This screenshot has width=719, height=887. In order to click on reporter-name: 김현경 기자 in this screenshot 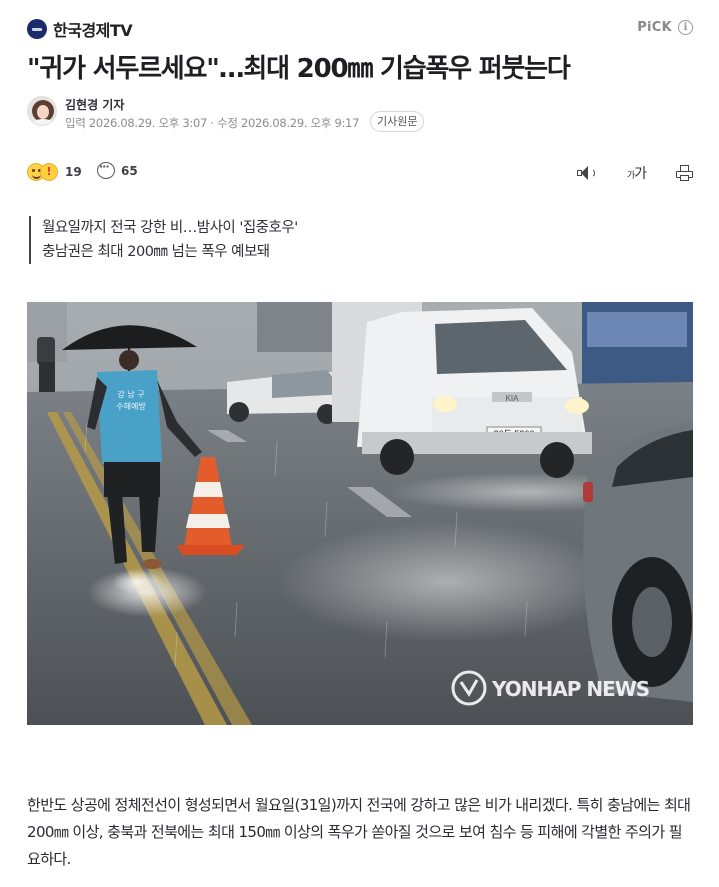, I will do `click(94, 104)`.